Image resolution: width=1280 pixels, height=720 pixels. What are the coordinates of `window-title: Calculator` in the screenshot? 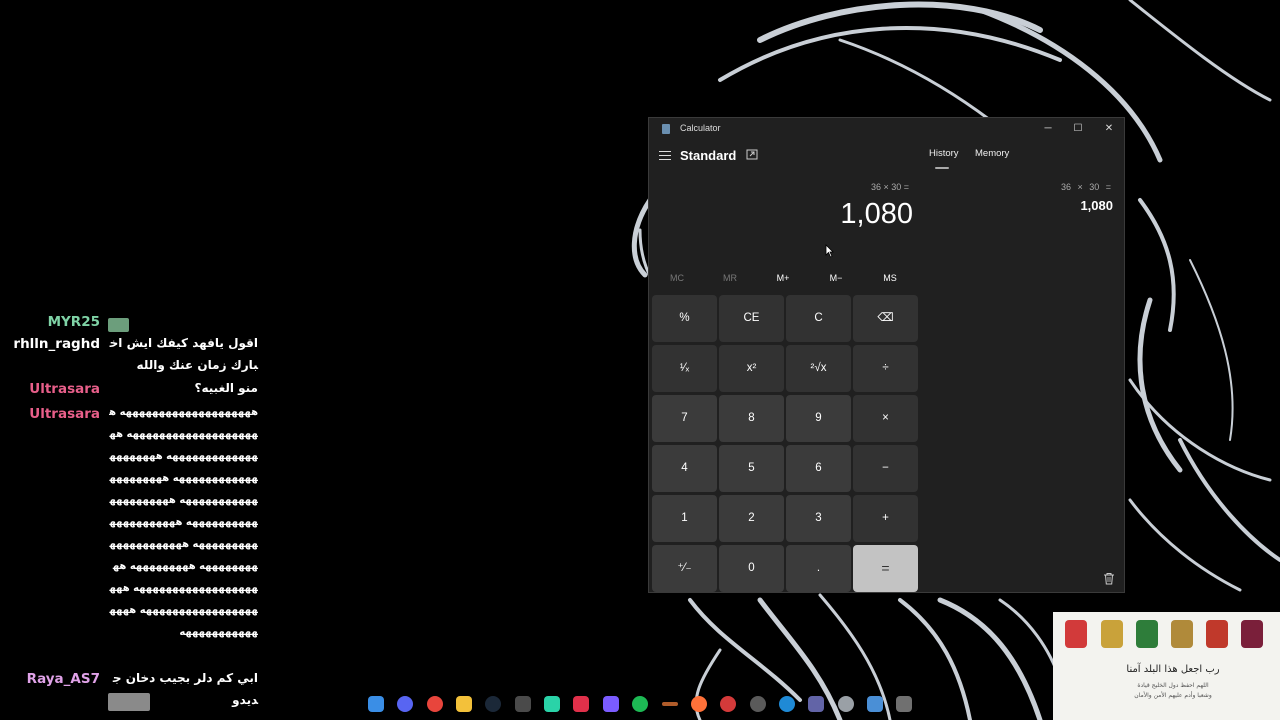 It's located at (700, 128).